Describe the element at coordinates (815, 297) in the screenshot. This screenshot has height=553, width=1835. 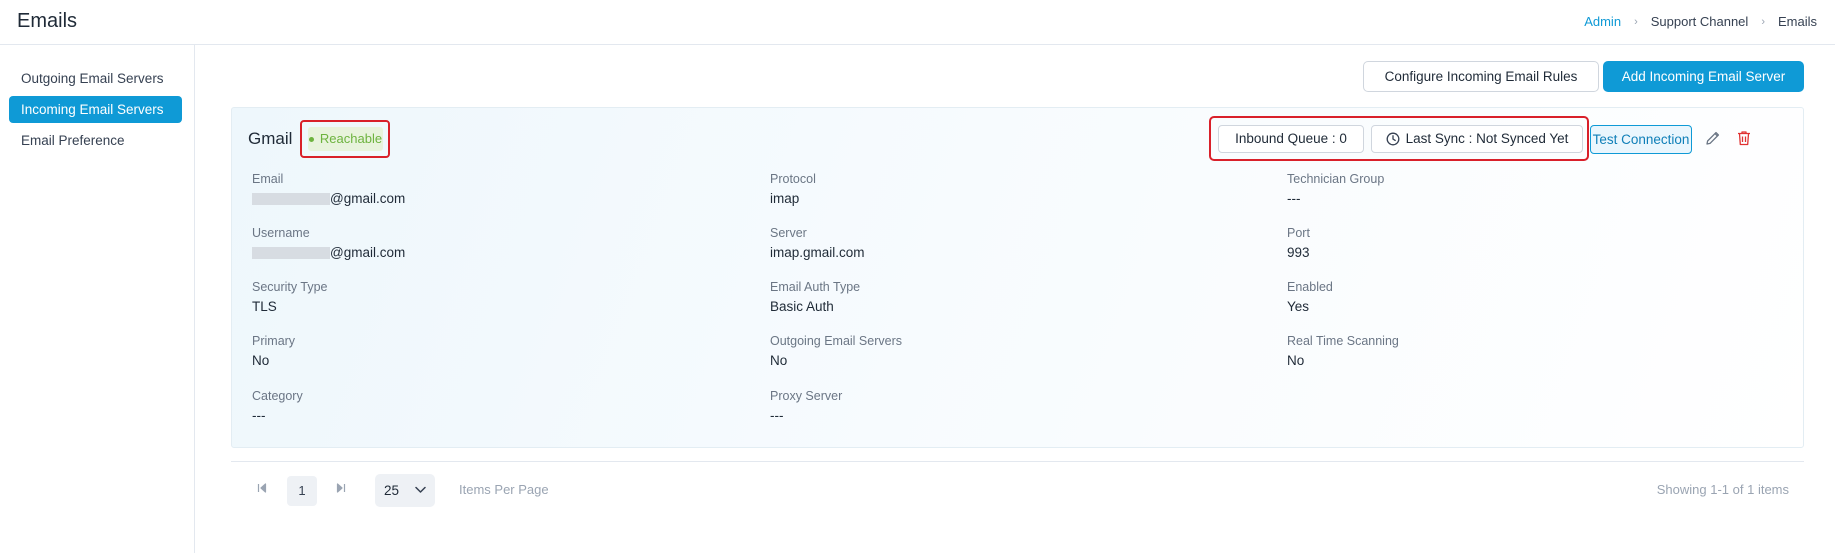
I see `field-email-auth-type: Email Auth Type Basic Auth` at that location.